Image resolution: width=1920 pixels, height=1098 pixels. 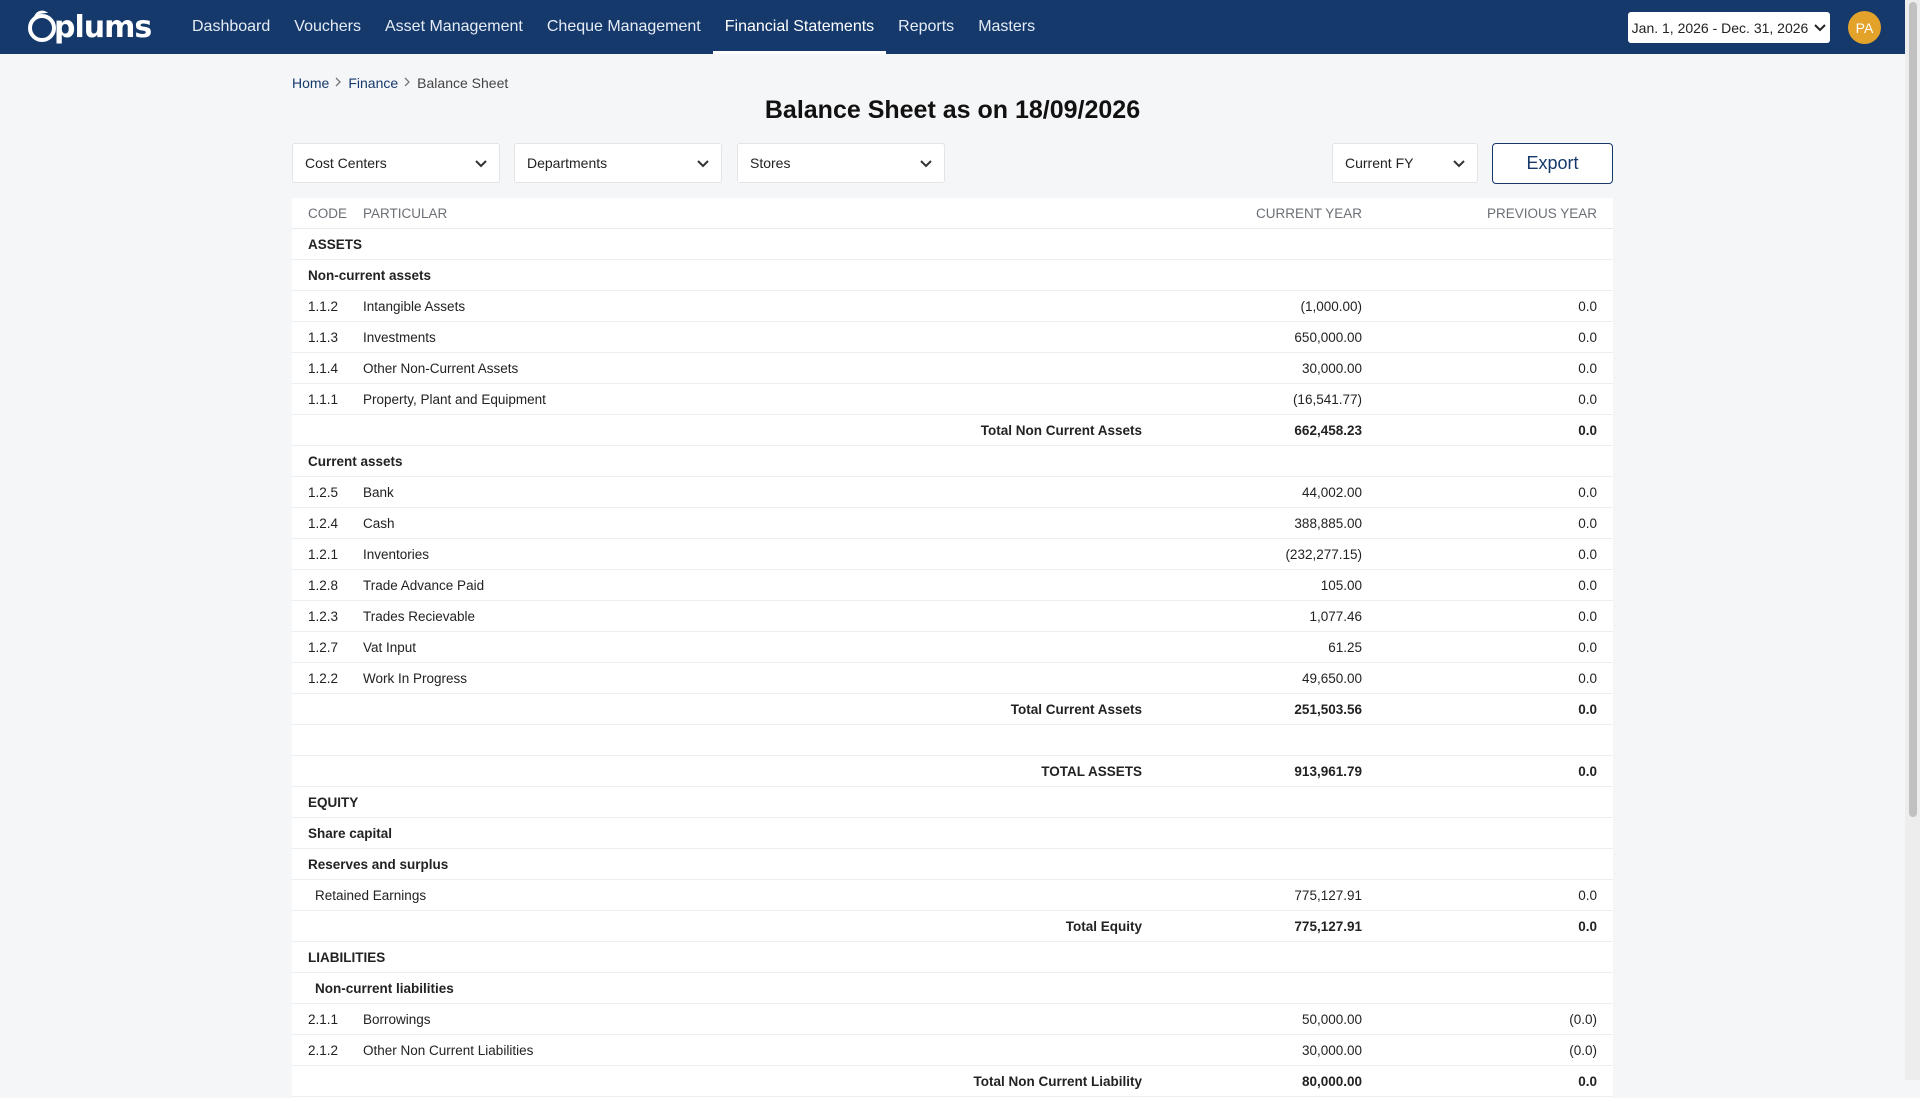 I want to click on row-current-year: 1,077.46, so click(x=1252, y=616).